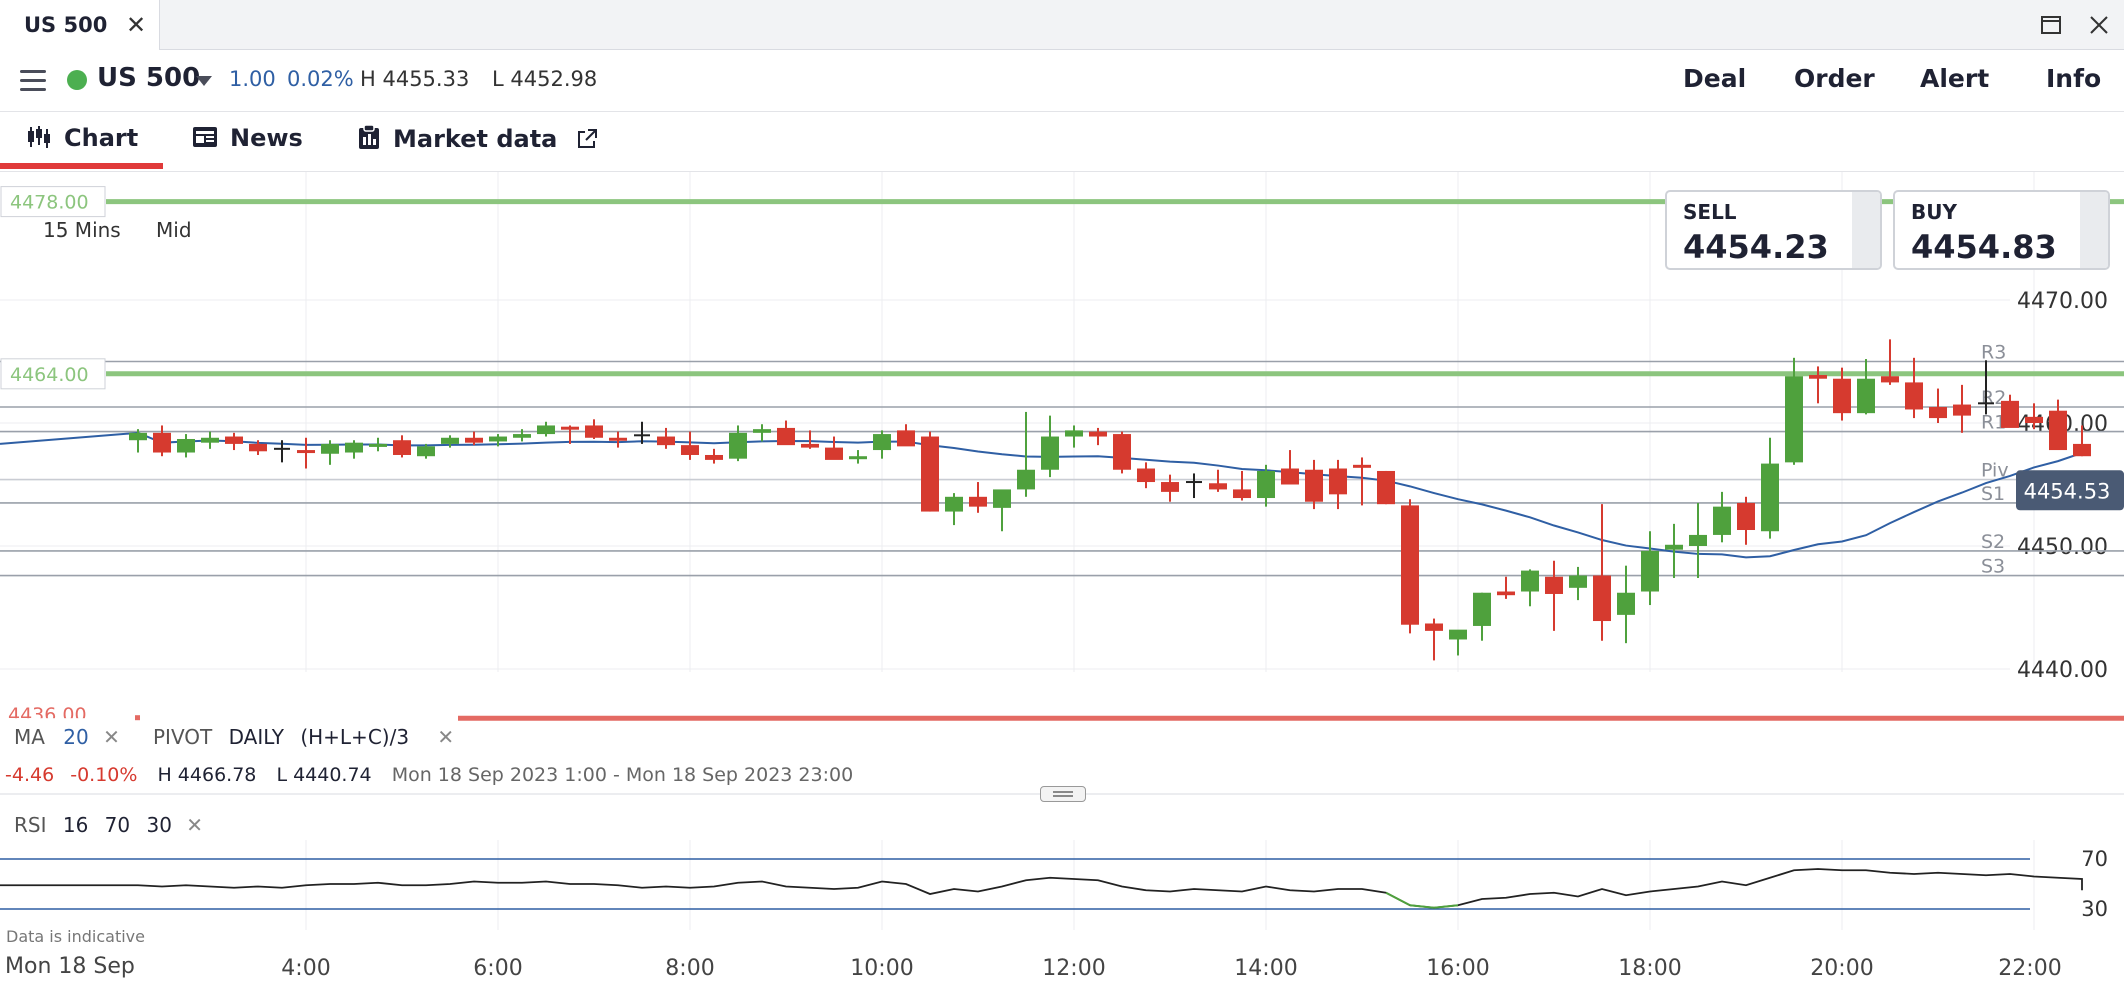 The width and height of the screenshot is (2124, 988). Describe the element at coordinates (33, 81) in the screenshot. I see `hamburger-menu-icon` at that location.